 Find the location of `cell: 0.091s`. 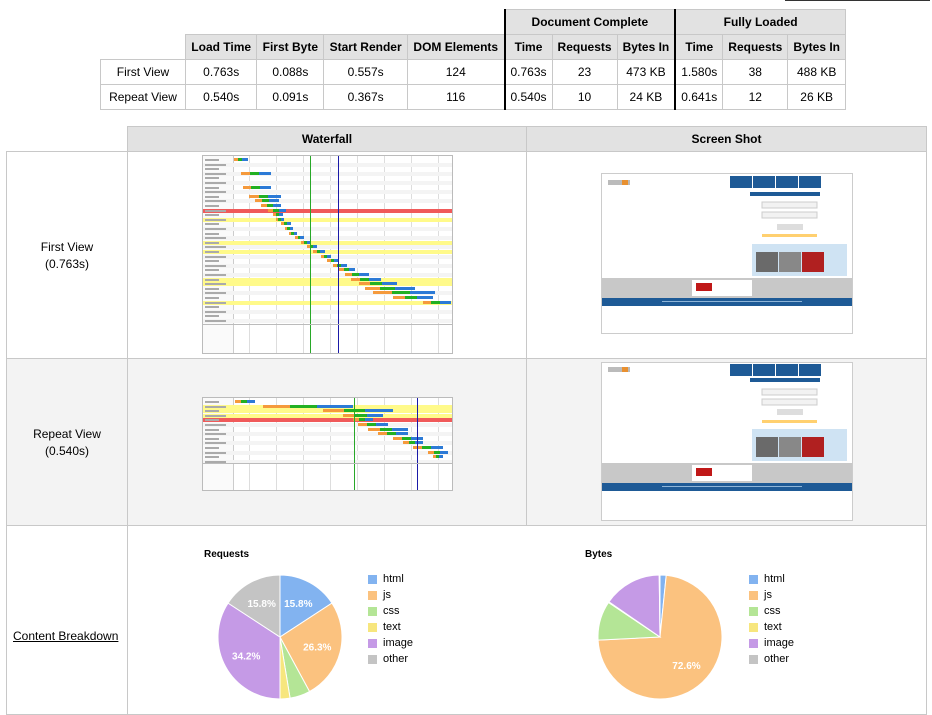

cell: 0.091s is located at coordinates (290, 97).